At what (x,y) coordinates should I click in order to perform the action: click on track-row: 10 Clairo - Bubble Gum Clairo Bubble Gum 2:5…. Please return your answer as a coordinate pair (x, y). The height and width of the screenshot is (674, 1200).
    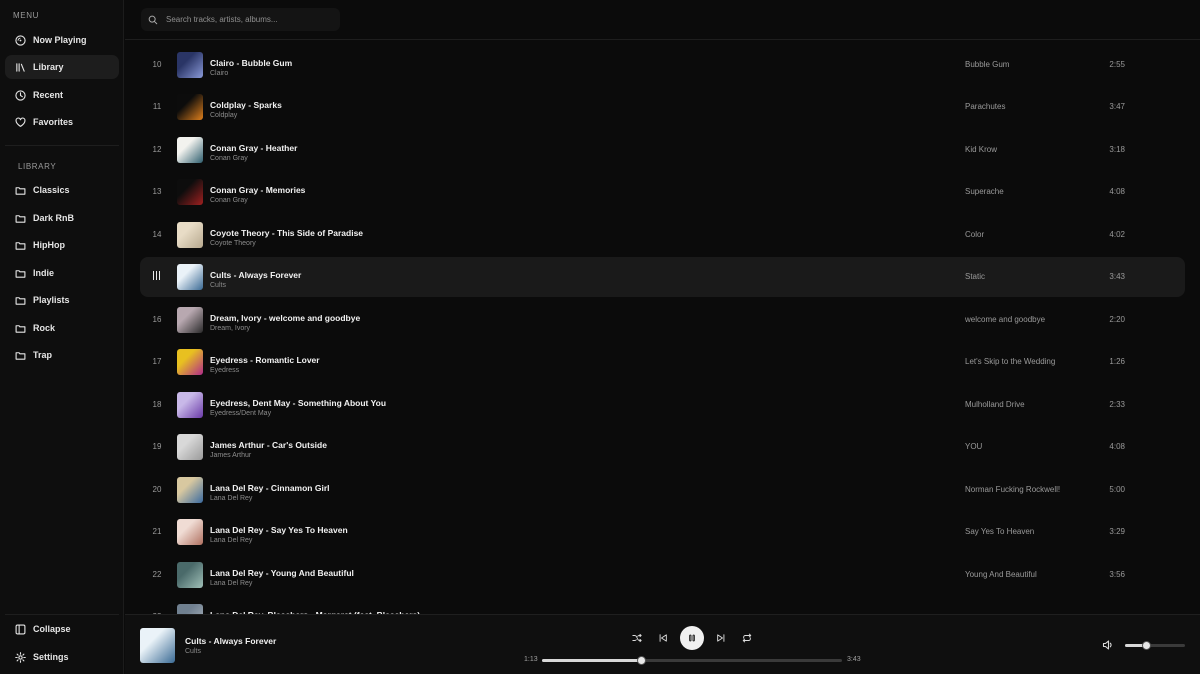
    Looking at the image, I should click on (662, 65).